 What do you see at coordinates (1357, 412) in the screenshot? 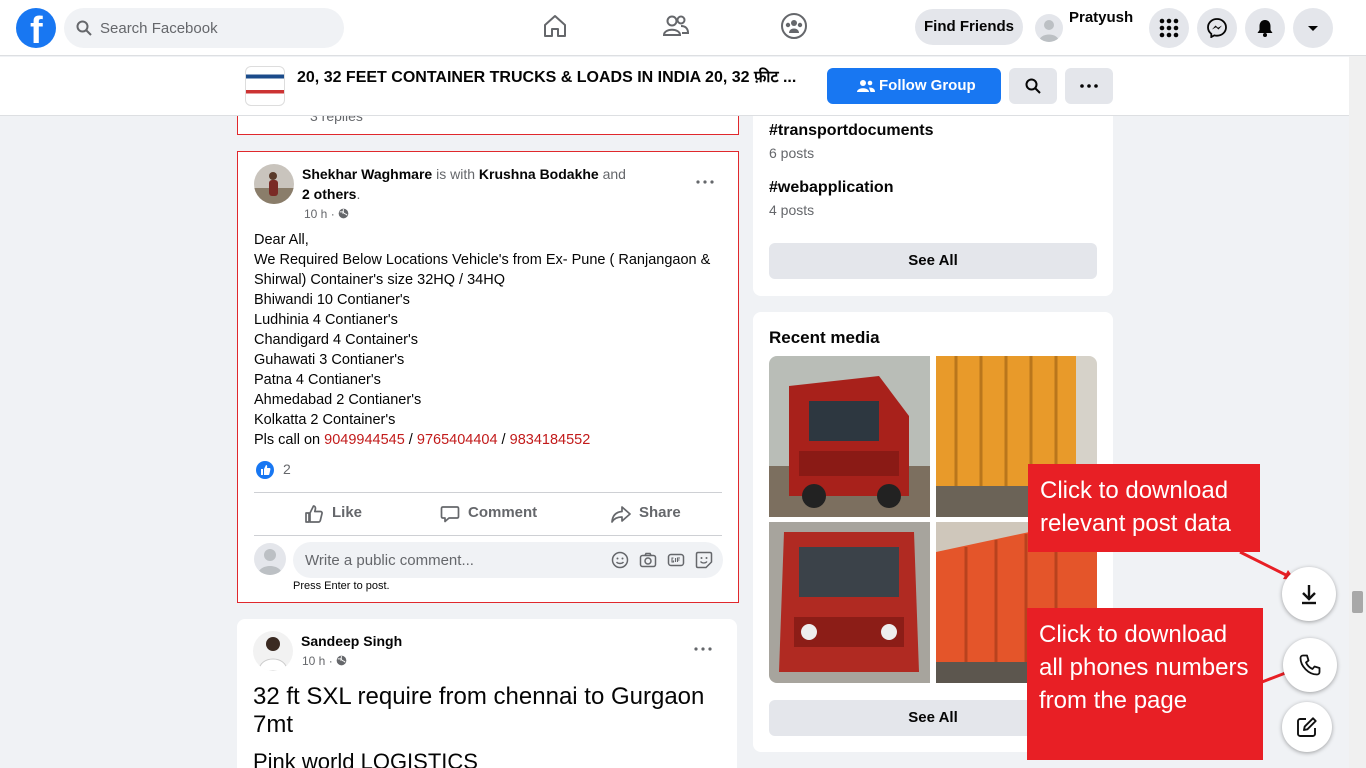
I see `page-scrollbar` at bounding box center [1357, 412].